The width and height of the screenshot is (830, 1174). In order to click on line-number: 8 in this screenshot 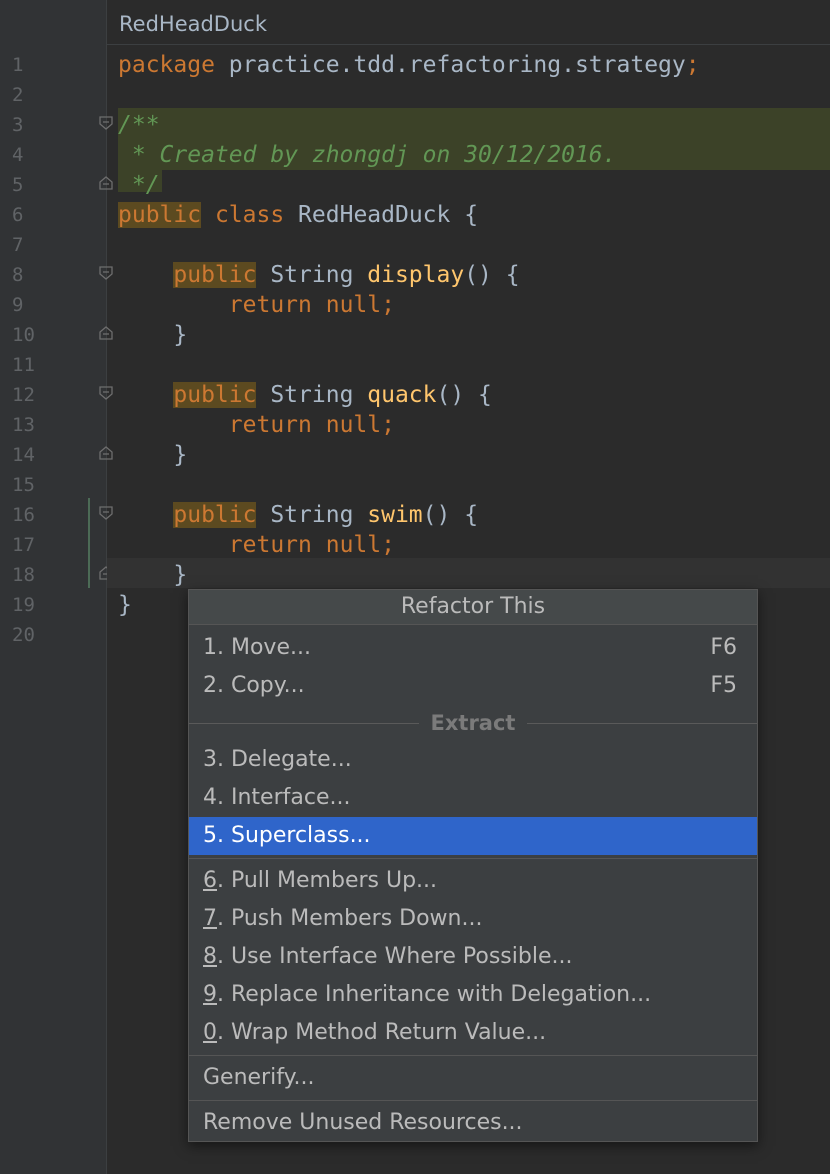, I will do `click(18, 275)`.